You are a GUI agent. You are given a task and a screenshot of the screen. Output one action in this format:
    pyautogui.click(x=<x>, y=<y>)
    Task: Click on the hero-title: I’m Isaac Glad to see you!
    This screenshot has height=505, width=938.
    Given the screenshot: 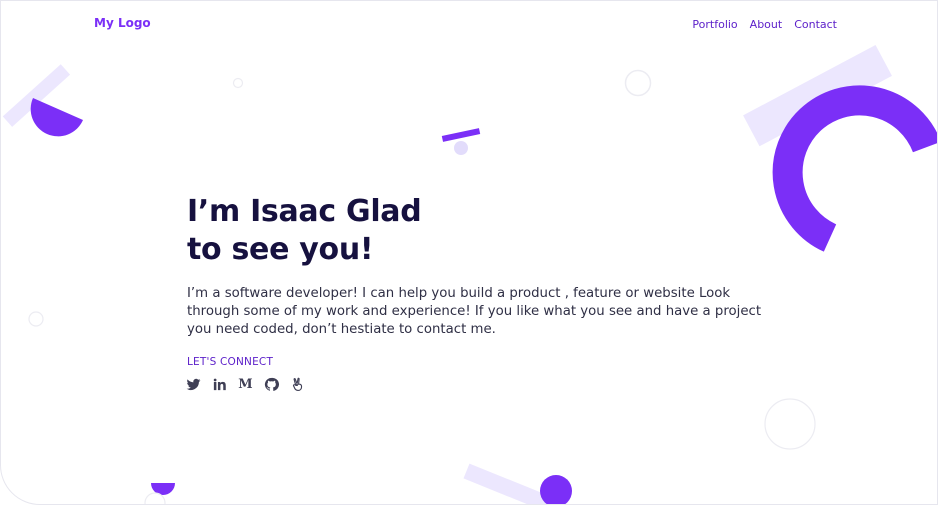 What is the action you would take?
    pyautogui.click(x=304, y=231)
    